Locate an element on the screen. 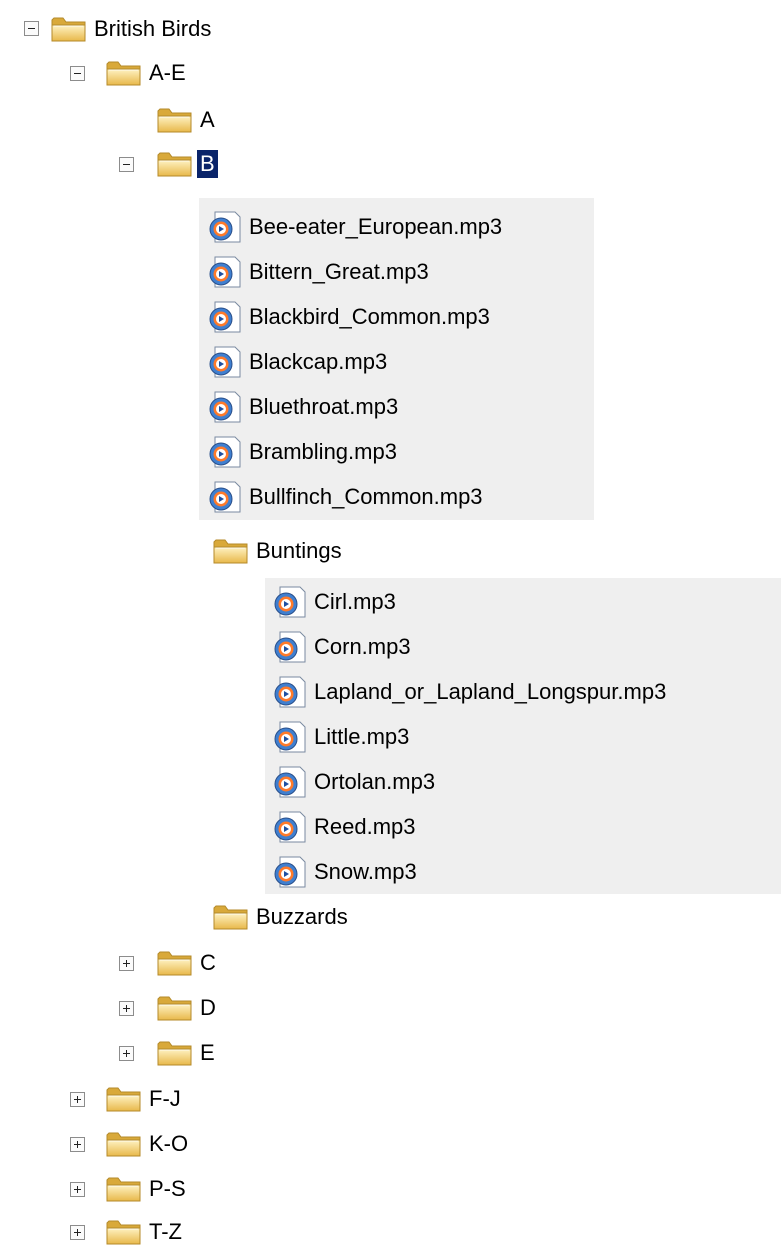 This screenshot has width=781, height=1248. file-label: Bullfinch_Common.mp3 is located at coordinates (366, 496).